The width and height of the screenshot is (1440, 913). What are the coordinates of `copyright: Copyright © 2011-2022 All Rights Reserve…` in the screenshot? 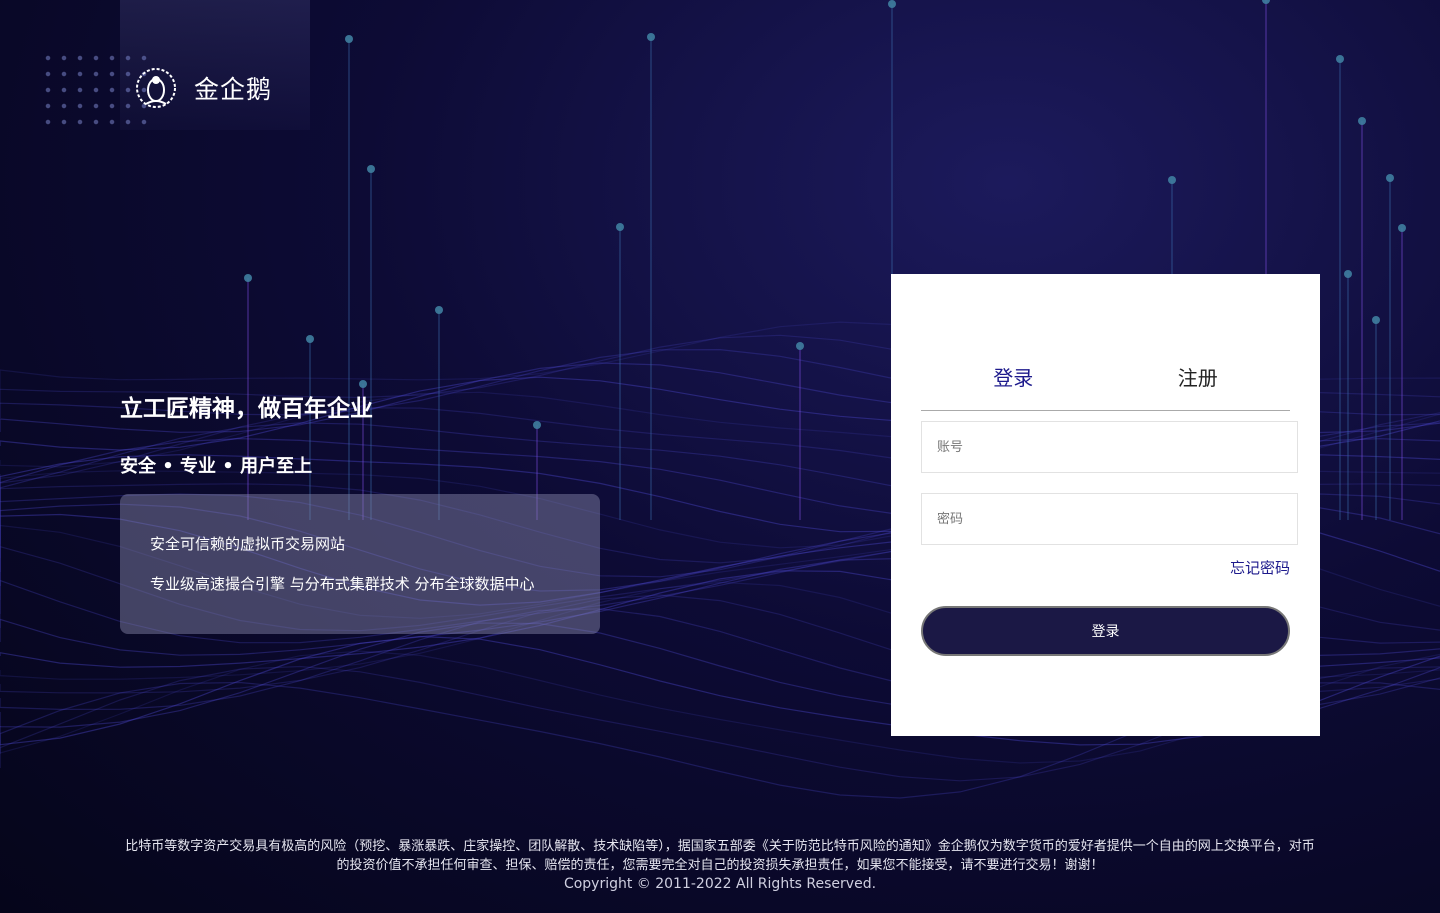 It's located at (720, 884).